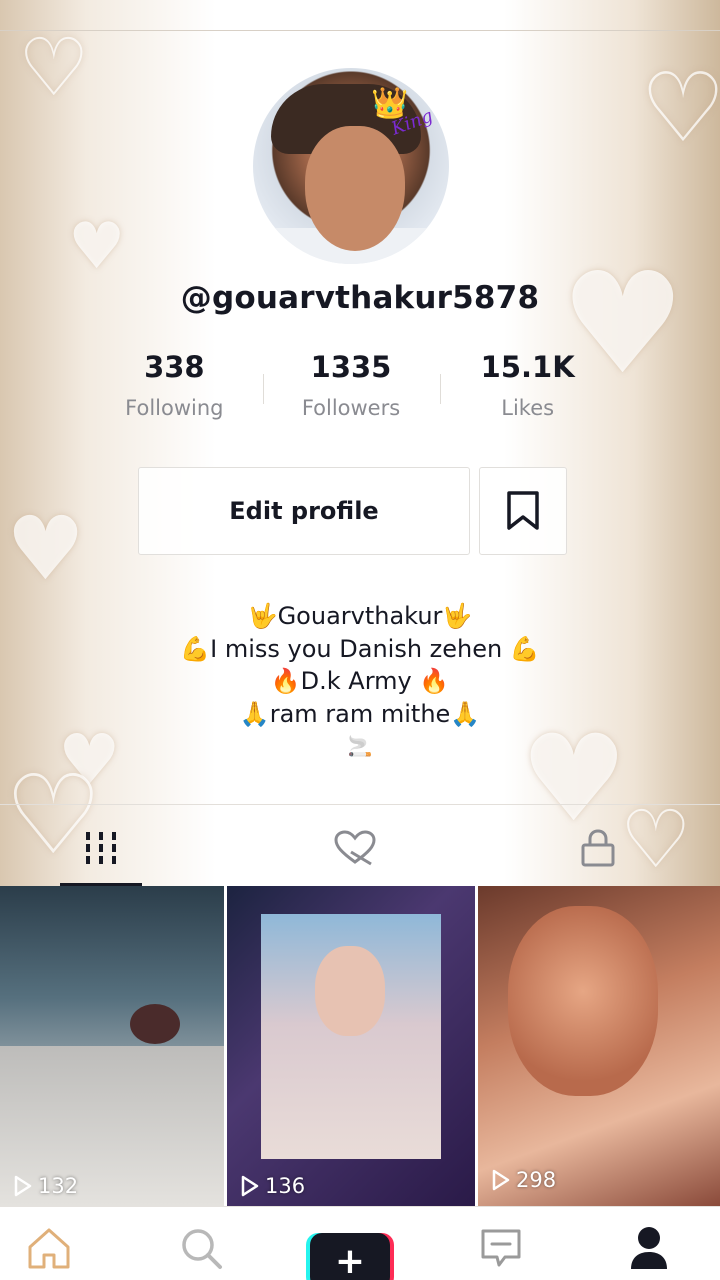 The height and width of the screenshot is (1280, 720). What do you see at coordinates (285, 1186) in the screenshot?
I see `play-count-value: 136` at bounding box center [285, 1186].